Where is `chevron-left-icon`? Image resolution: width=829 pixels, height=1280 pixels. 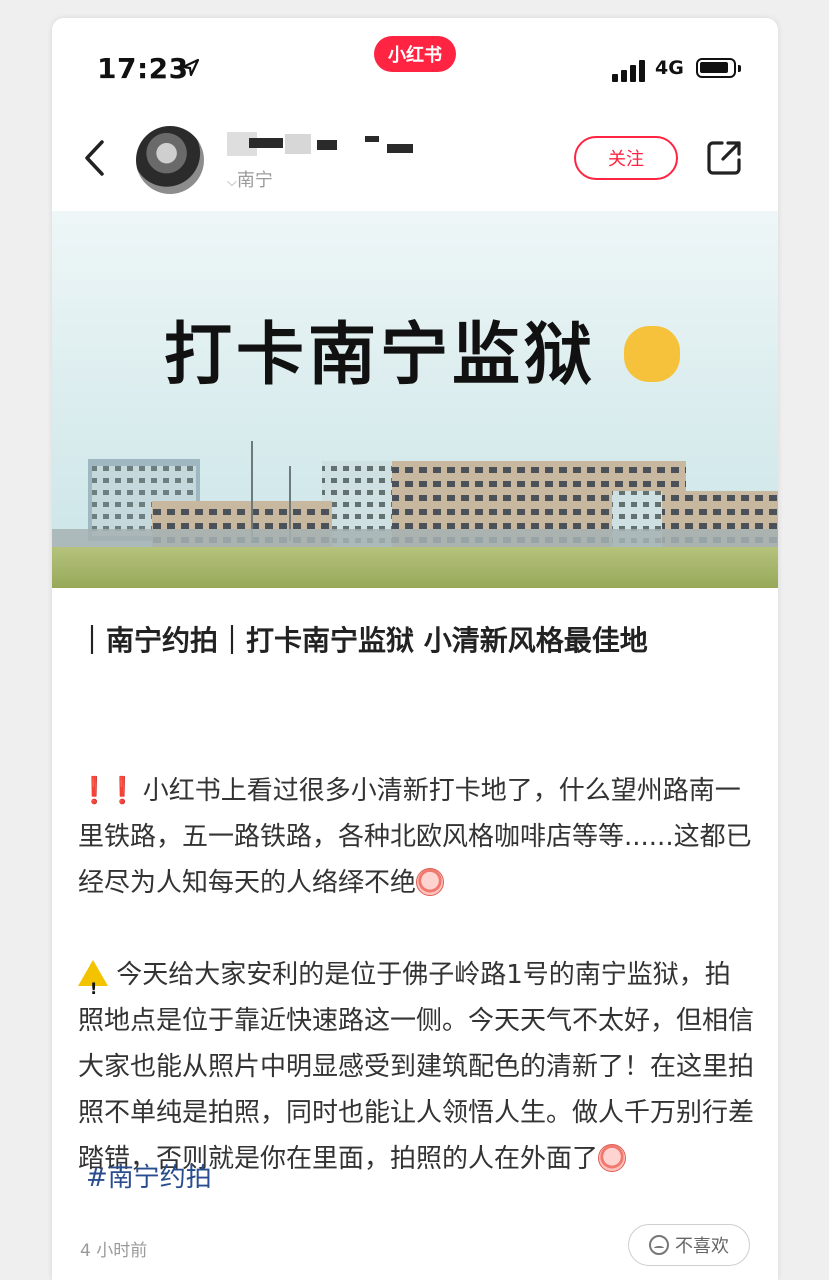 chevron-left-icon is located at coordinates (94, 158).